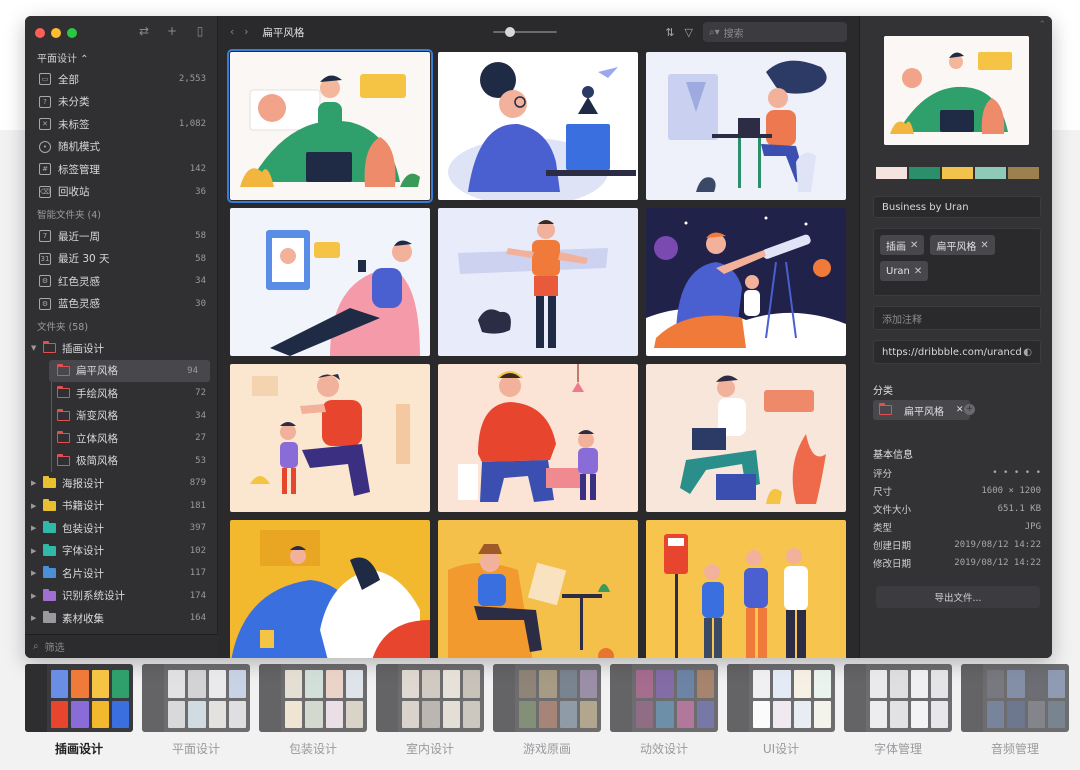  Describe the element at coordinates (689, 32) in the screenshot. I see `filter-icon: ▽` at that location.